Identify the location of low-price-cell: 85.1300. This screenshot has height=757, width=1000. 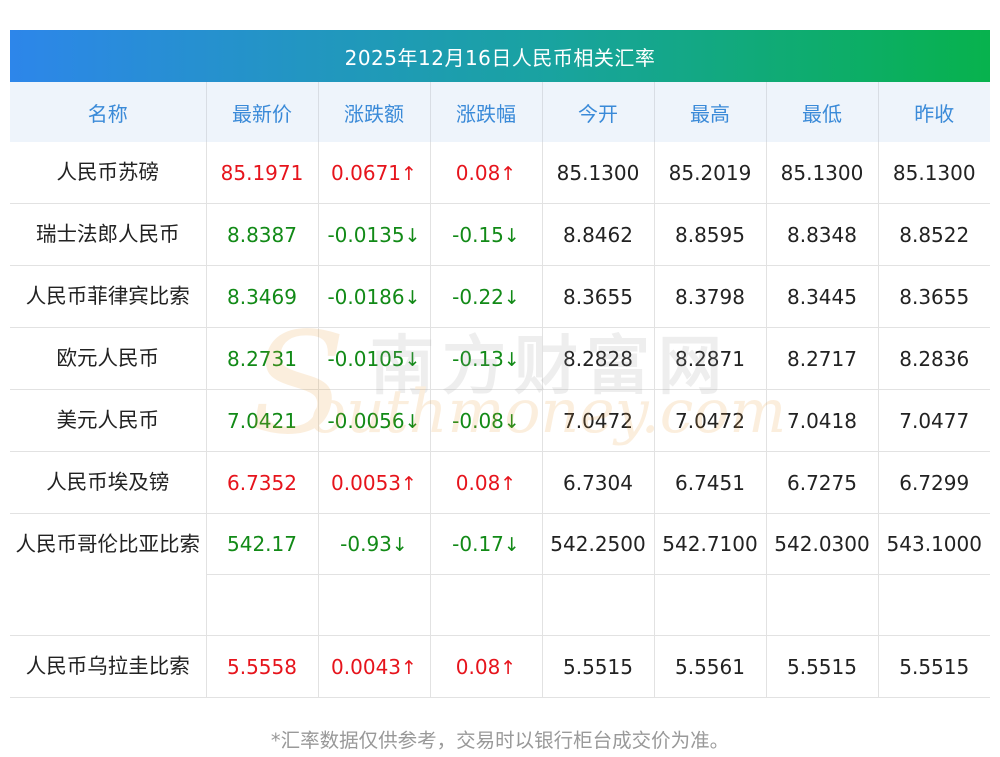
(822, 173).